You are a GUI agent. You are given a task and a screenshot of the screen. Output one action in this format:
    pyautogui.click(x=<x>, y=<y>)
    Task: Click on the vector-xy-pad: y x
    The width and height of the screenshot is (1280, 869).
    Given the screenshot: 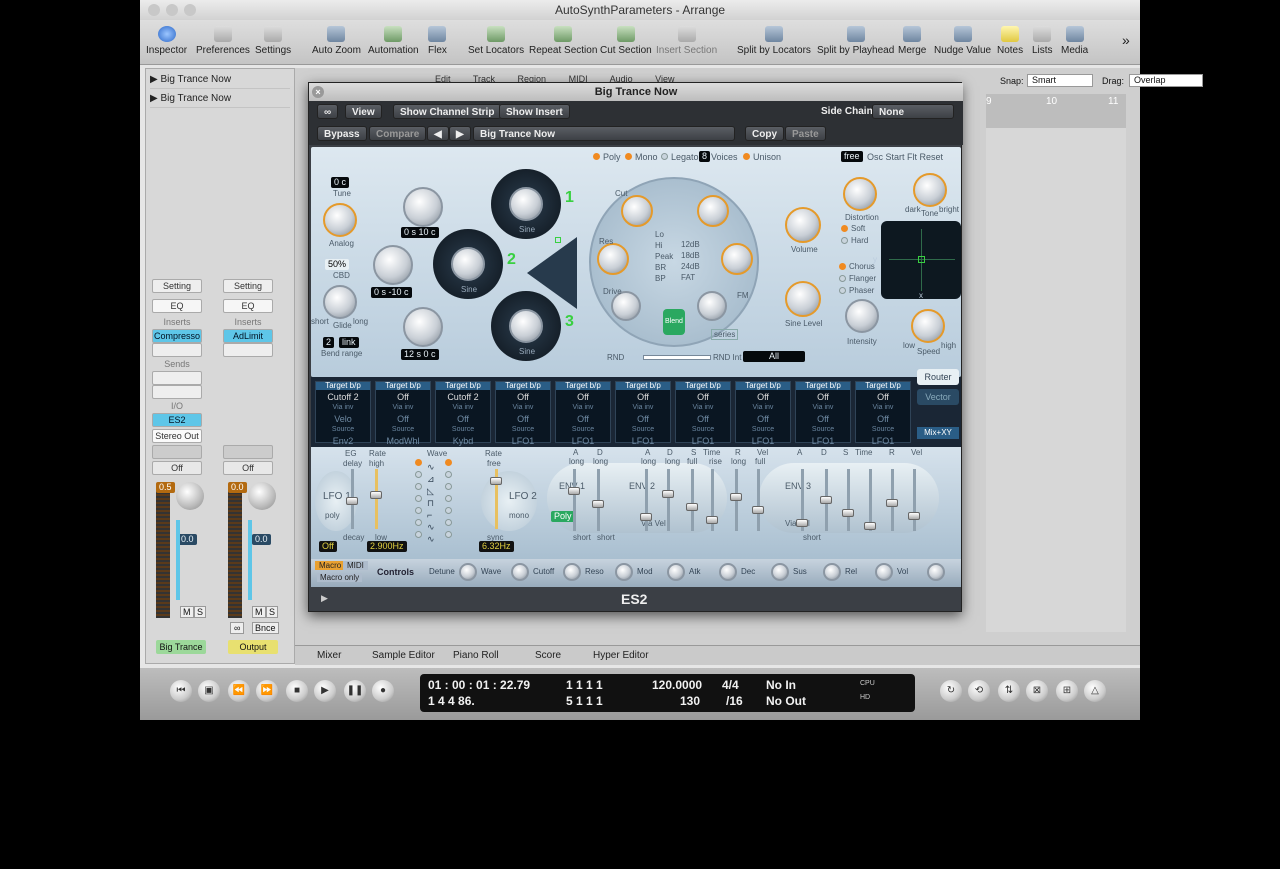 What is the action you would take?
    pyautogui.click(x=917, y=260)
    